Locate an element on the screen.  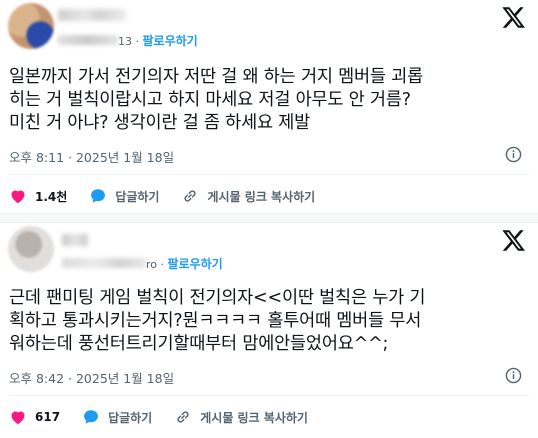
like-button: 1.4천 is located at coordinates (38, 196).